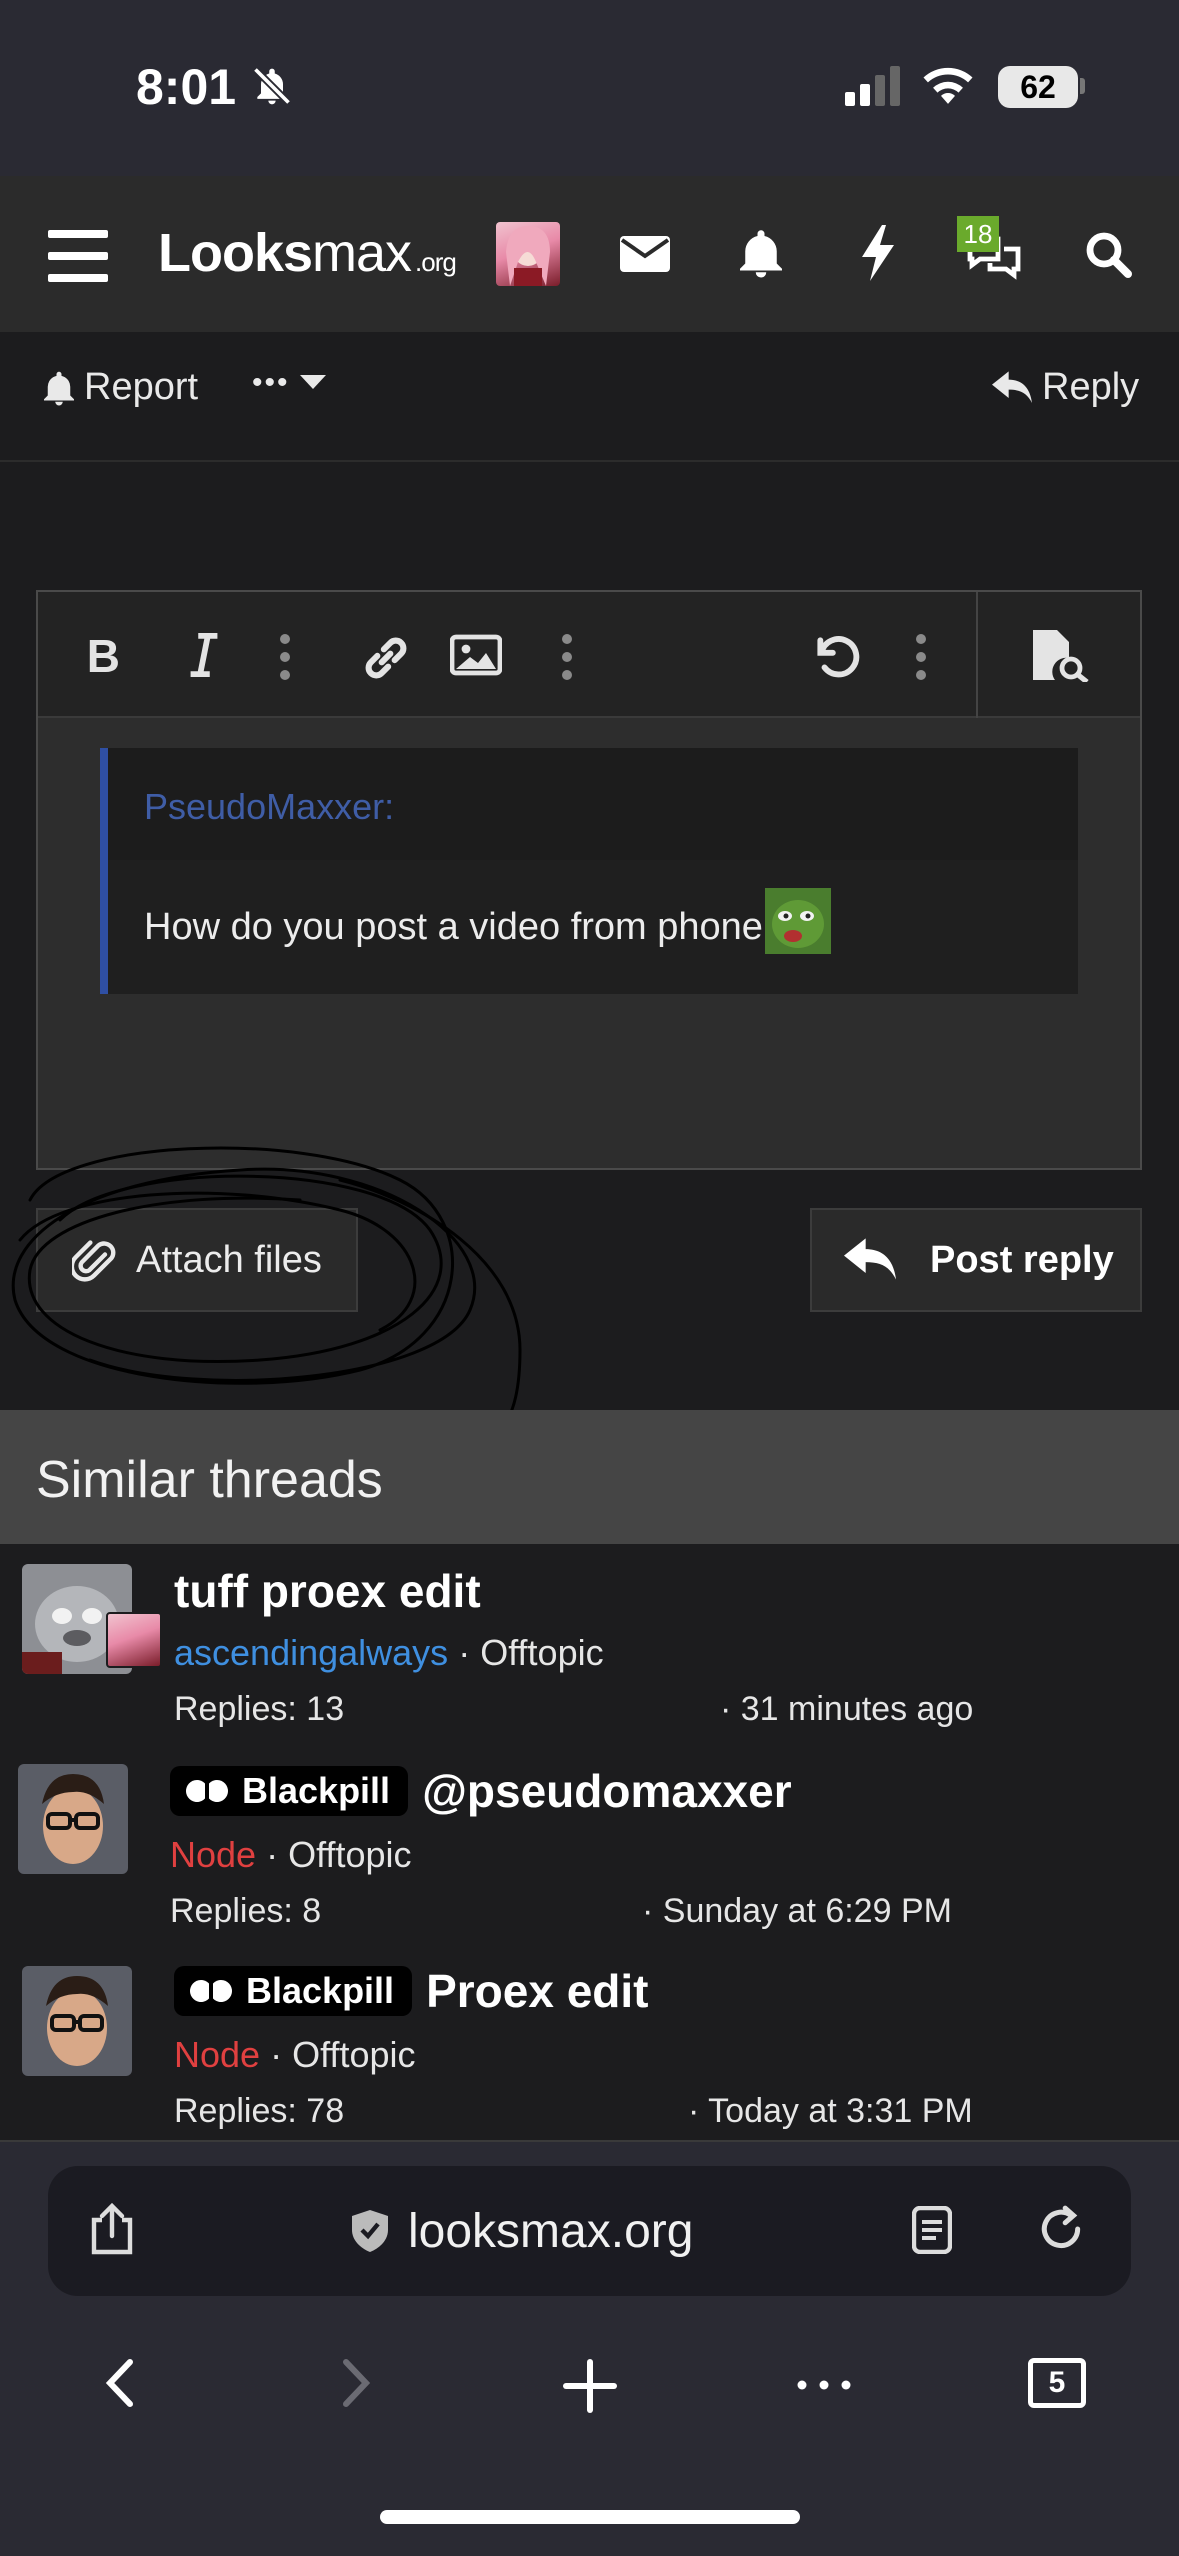 This screenshot has height=2556, width=1179. Describe the element at coordinates (272, 86) in the screenshot. I see `bell-off-icon` at that location.